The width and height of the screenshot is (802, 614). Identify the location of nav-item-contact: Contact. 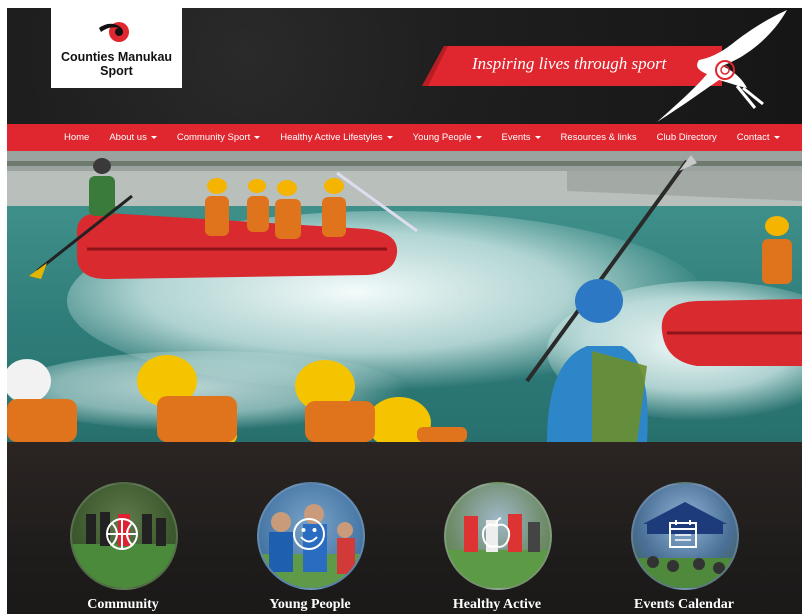
(758, 137).